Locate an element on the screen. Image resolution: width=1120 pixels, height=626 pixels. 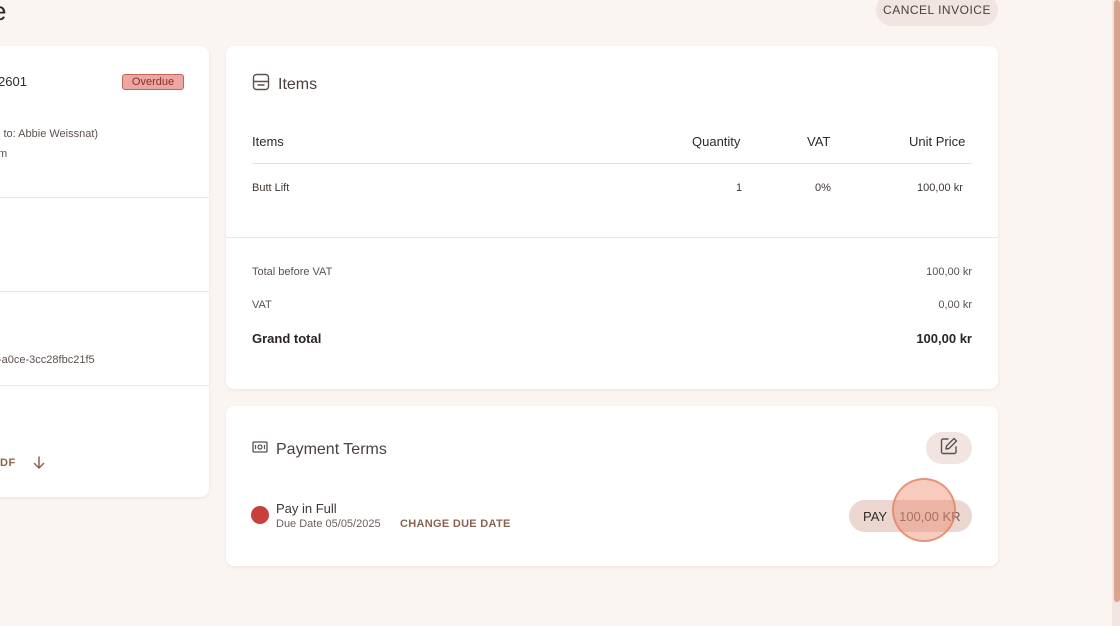
reference-id: -a0ce-3cc28fbc21f5 is located at coordinates (47, 360).